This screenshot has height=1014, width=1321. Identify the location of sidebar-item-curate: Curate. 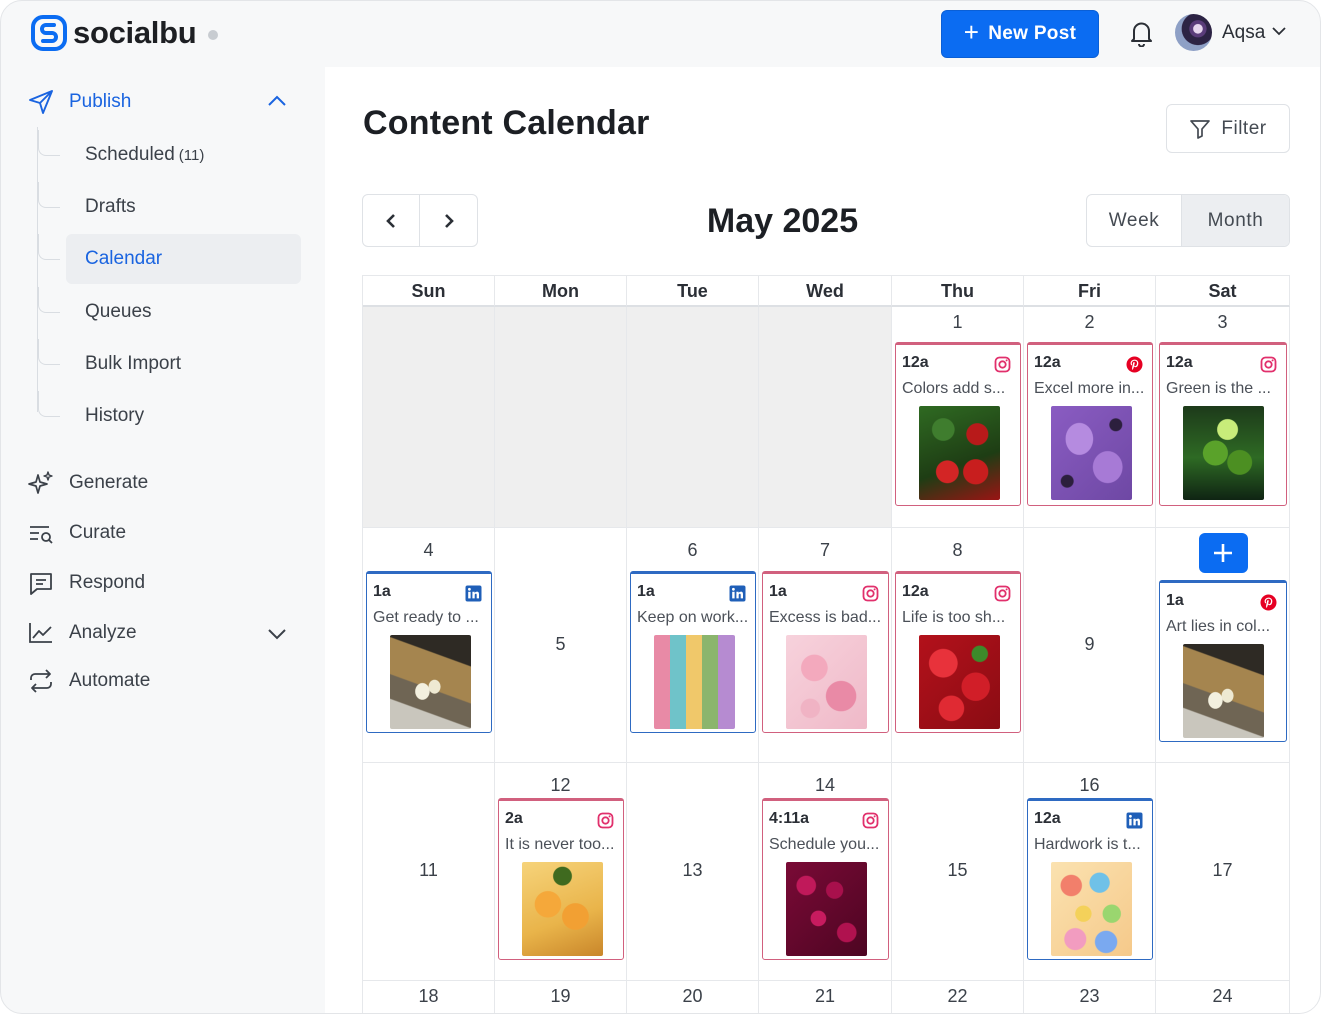
(76, 533).